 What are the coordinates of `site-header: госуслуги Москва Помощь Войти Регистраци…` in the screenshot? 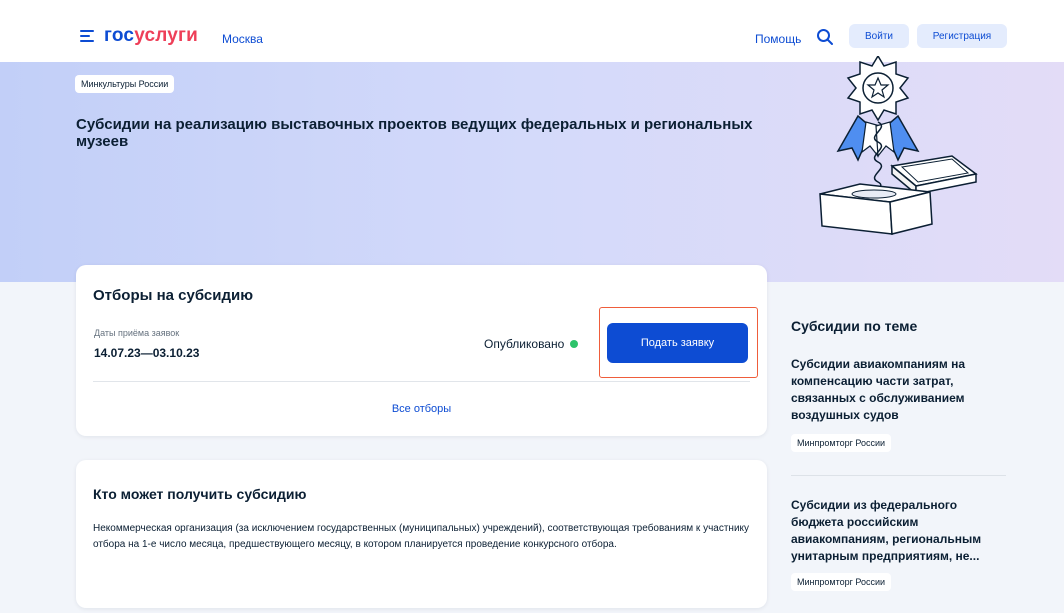 It's located at (532, 31).